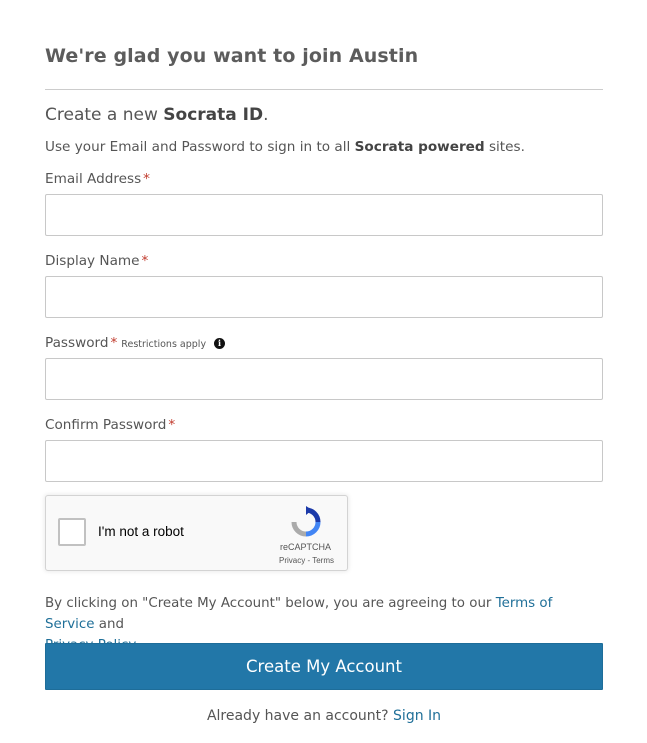  I want to click on password-label-text: Password, so click(77, 343).